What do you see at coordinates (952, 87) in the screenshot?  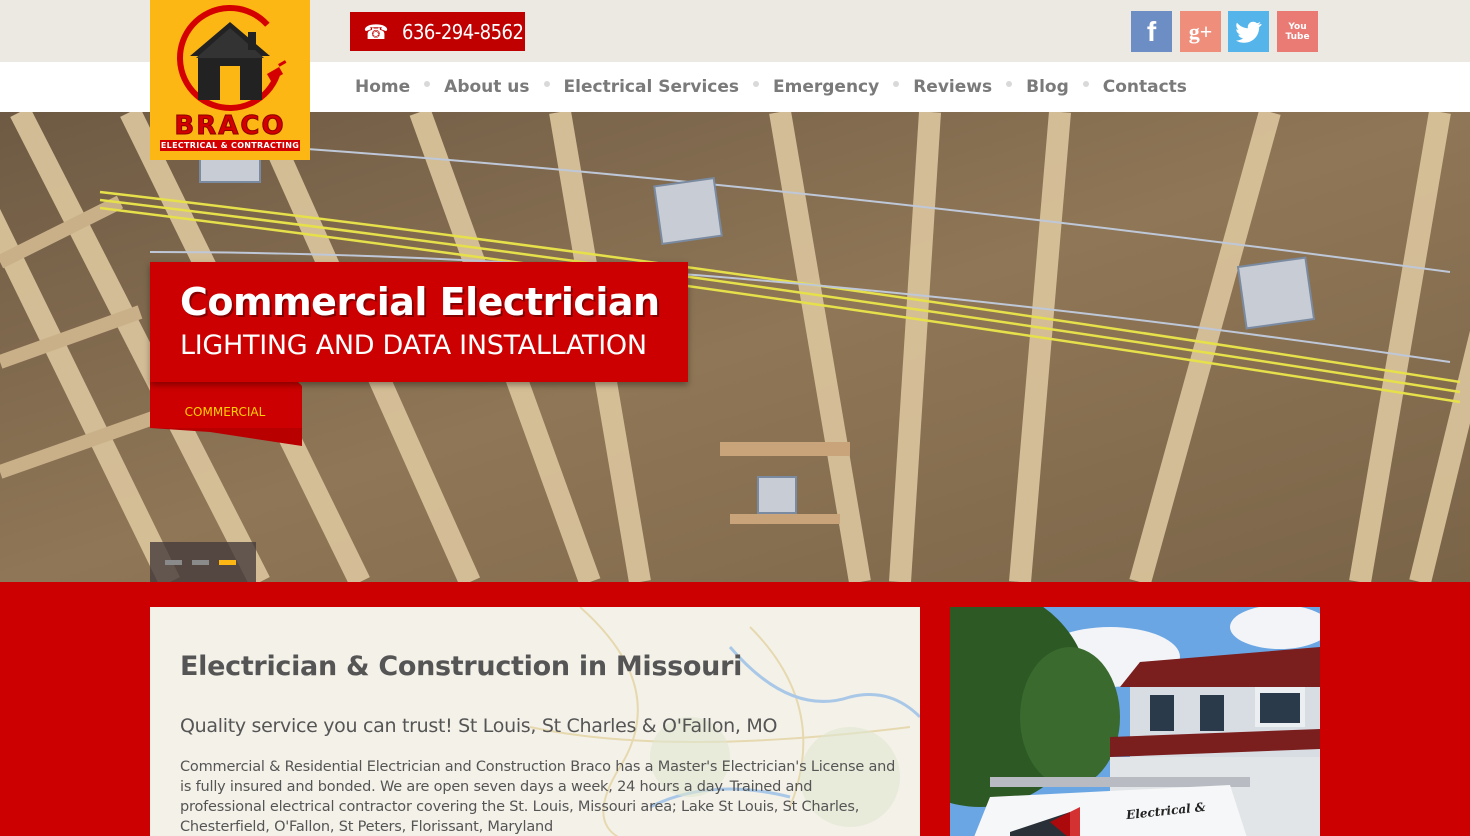 I see `nav-reviews: Reviews` at bounding box center [952, 87].